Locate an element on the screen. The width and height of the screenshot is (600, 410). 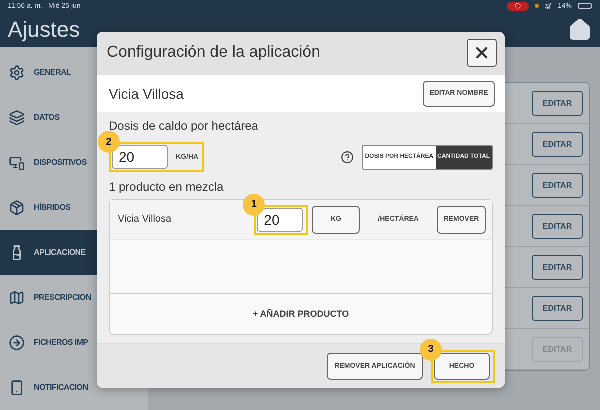
sidebar-label: DISPOSITIVOS is located at coordinates (60, 162).